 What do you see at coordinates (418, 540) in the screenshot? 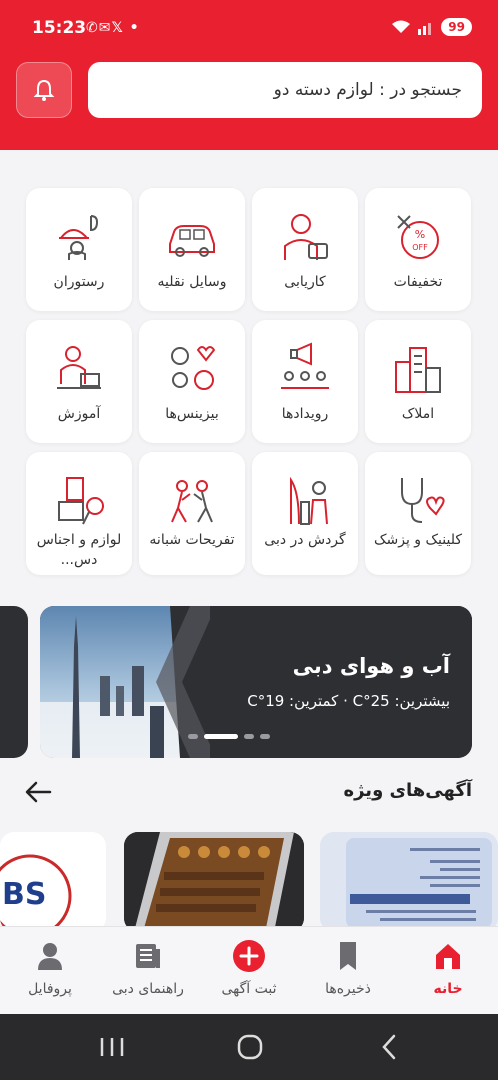
I see `category-label: کلینیک و پزشک` at bounding box center [418, 540].